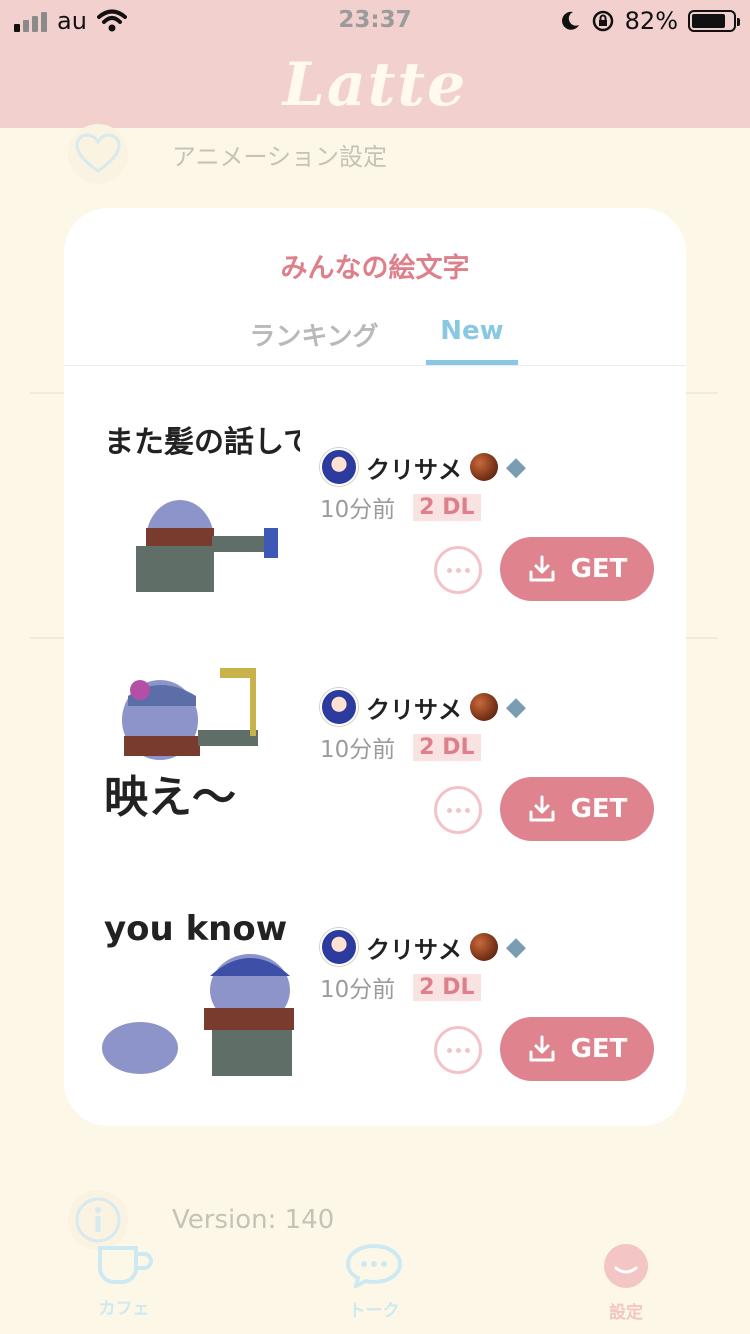 The height and width of the screenshot is (1334, 750). Describe the element at coordinates (195, 929) in the screenshot. I see `sticker-caption: you know` at that location.